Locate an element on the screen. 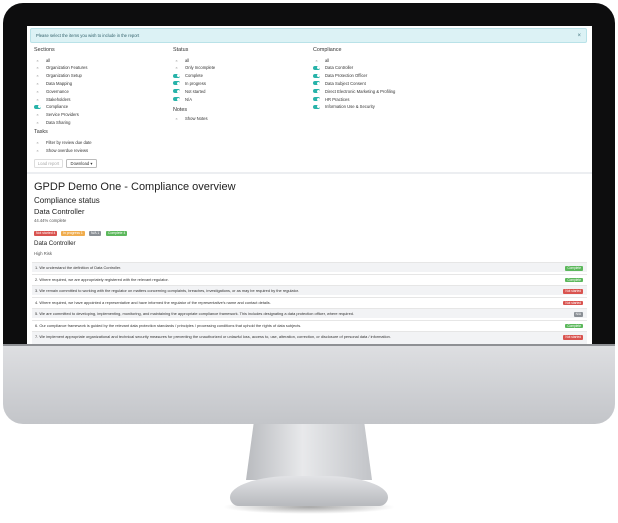 This screenshot has height=523, width=618. option-item: × Organization Setup is located at coordinates (58, 76).